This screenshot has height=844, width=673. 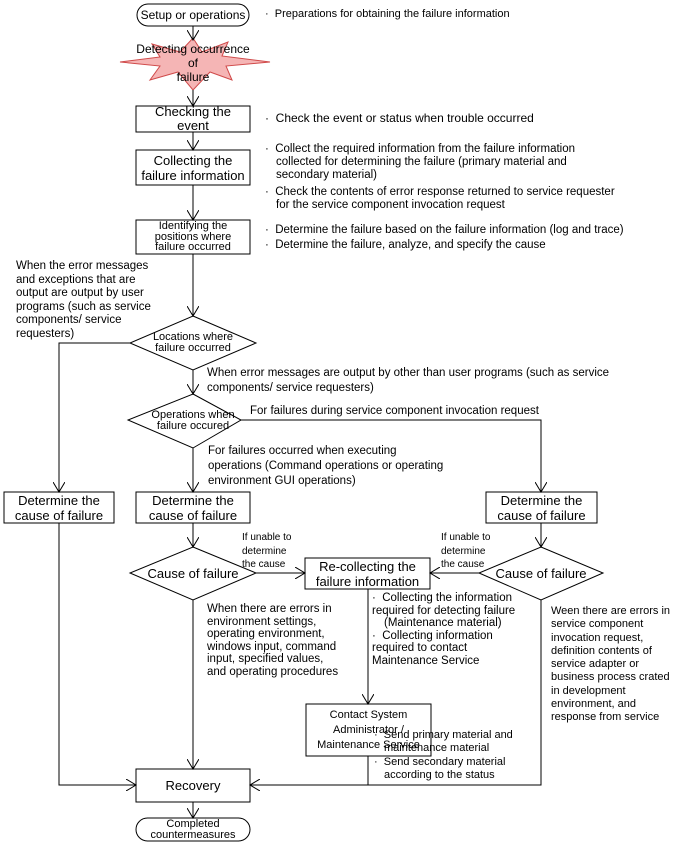 I want to click on determine-left-label-line2: cause of failure, so click(x=59, y=515).